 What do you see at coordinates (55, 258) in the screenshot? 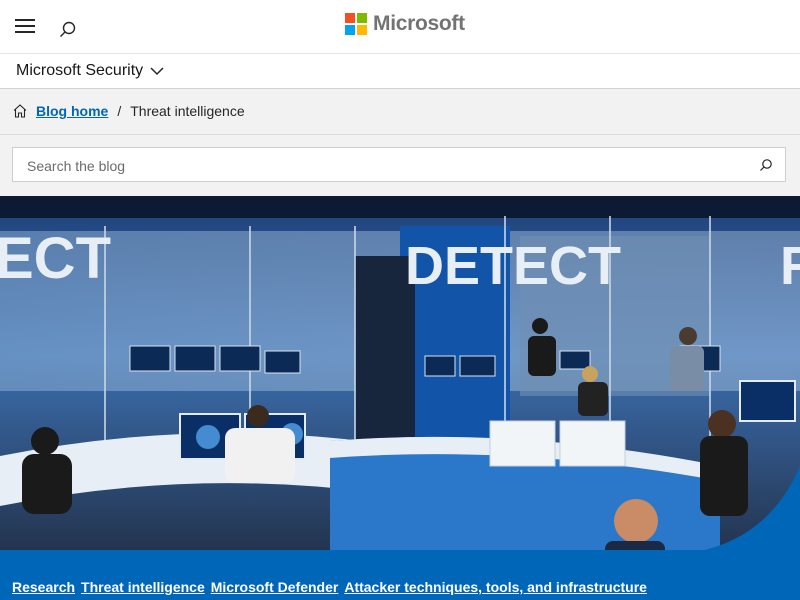
I see `hero-sign-left: ECT` at bounding box center [55, 258].